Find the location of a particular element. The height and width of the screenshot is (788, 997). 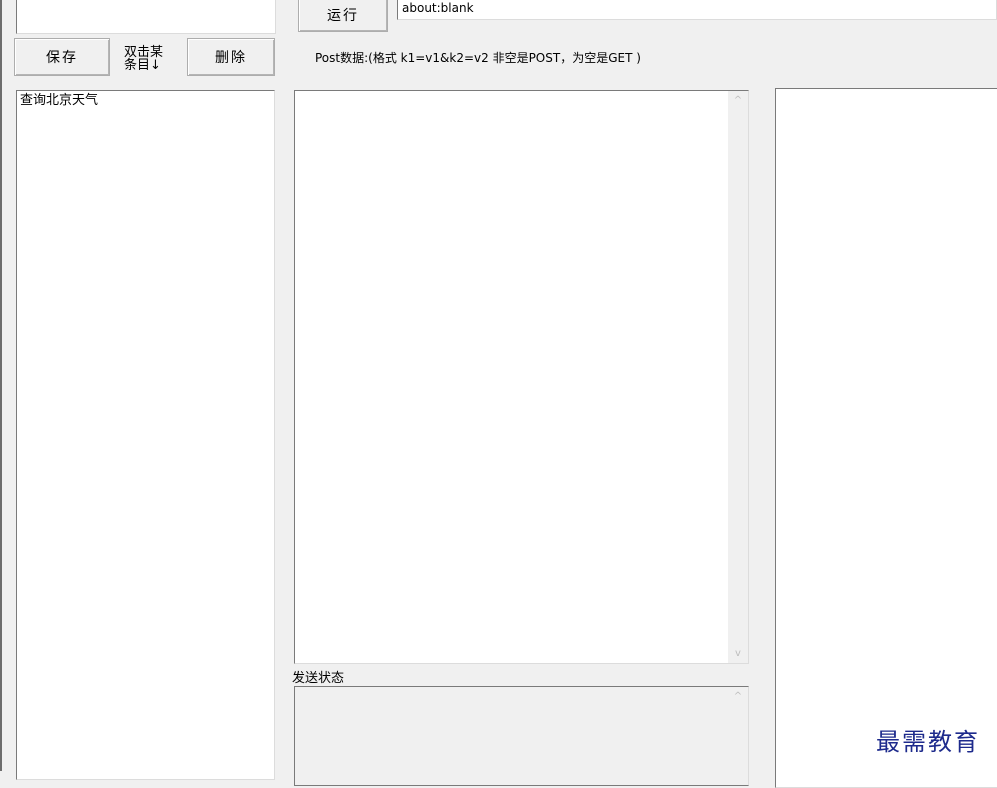

window-left-border is located at coordinates (1, 385).